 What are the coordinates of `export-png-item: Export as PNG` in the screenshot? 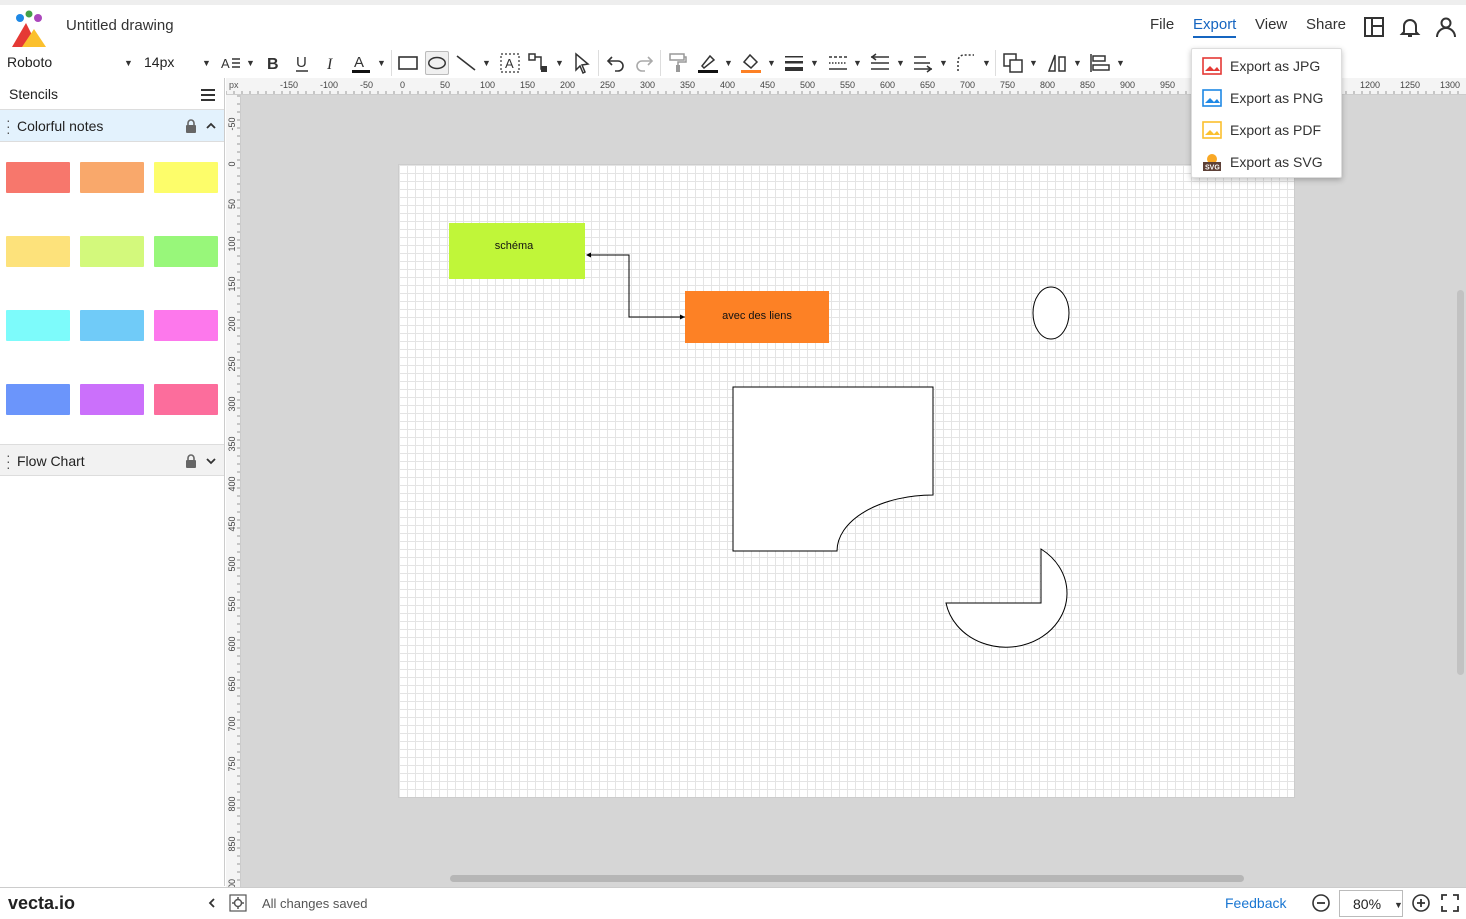 It's located at (1266, 98).